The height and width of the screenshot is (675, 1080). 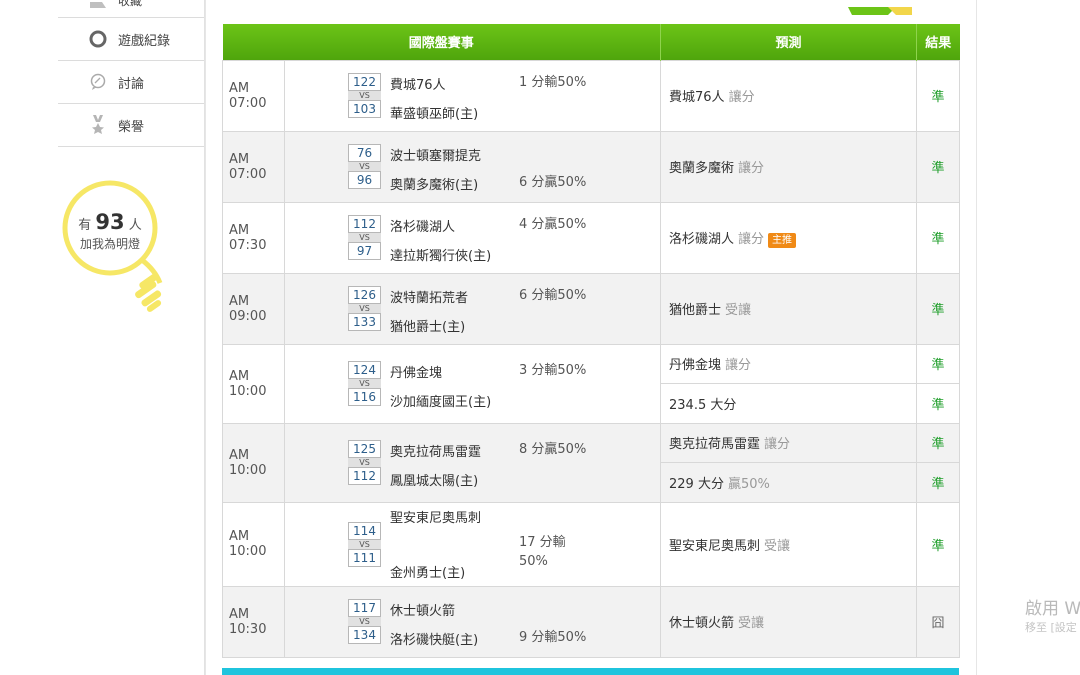 What do you see at coordinates (364, 634) in the screenshot?
I see `home-score: 134` at bounding box center [364, 634].